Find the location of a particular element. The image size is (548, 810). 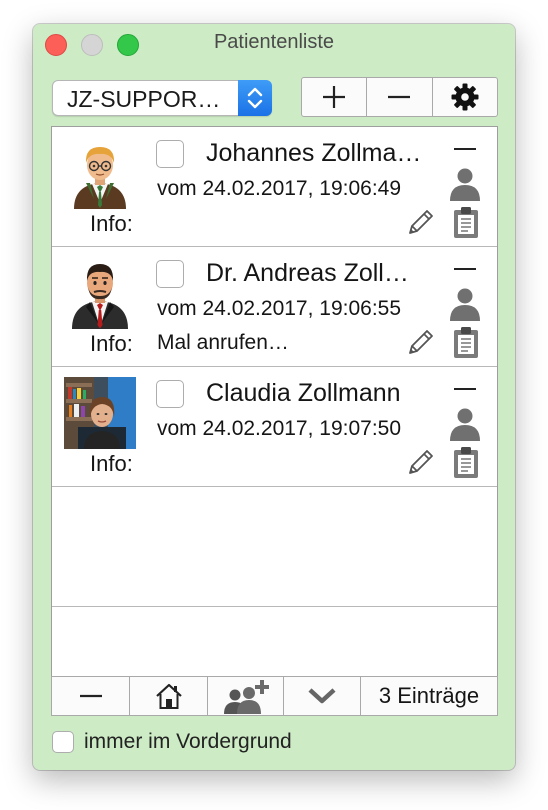

empty-list-row is located at coordinates (274, 547).